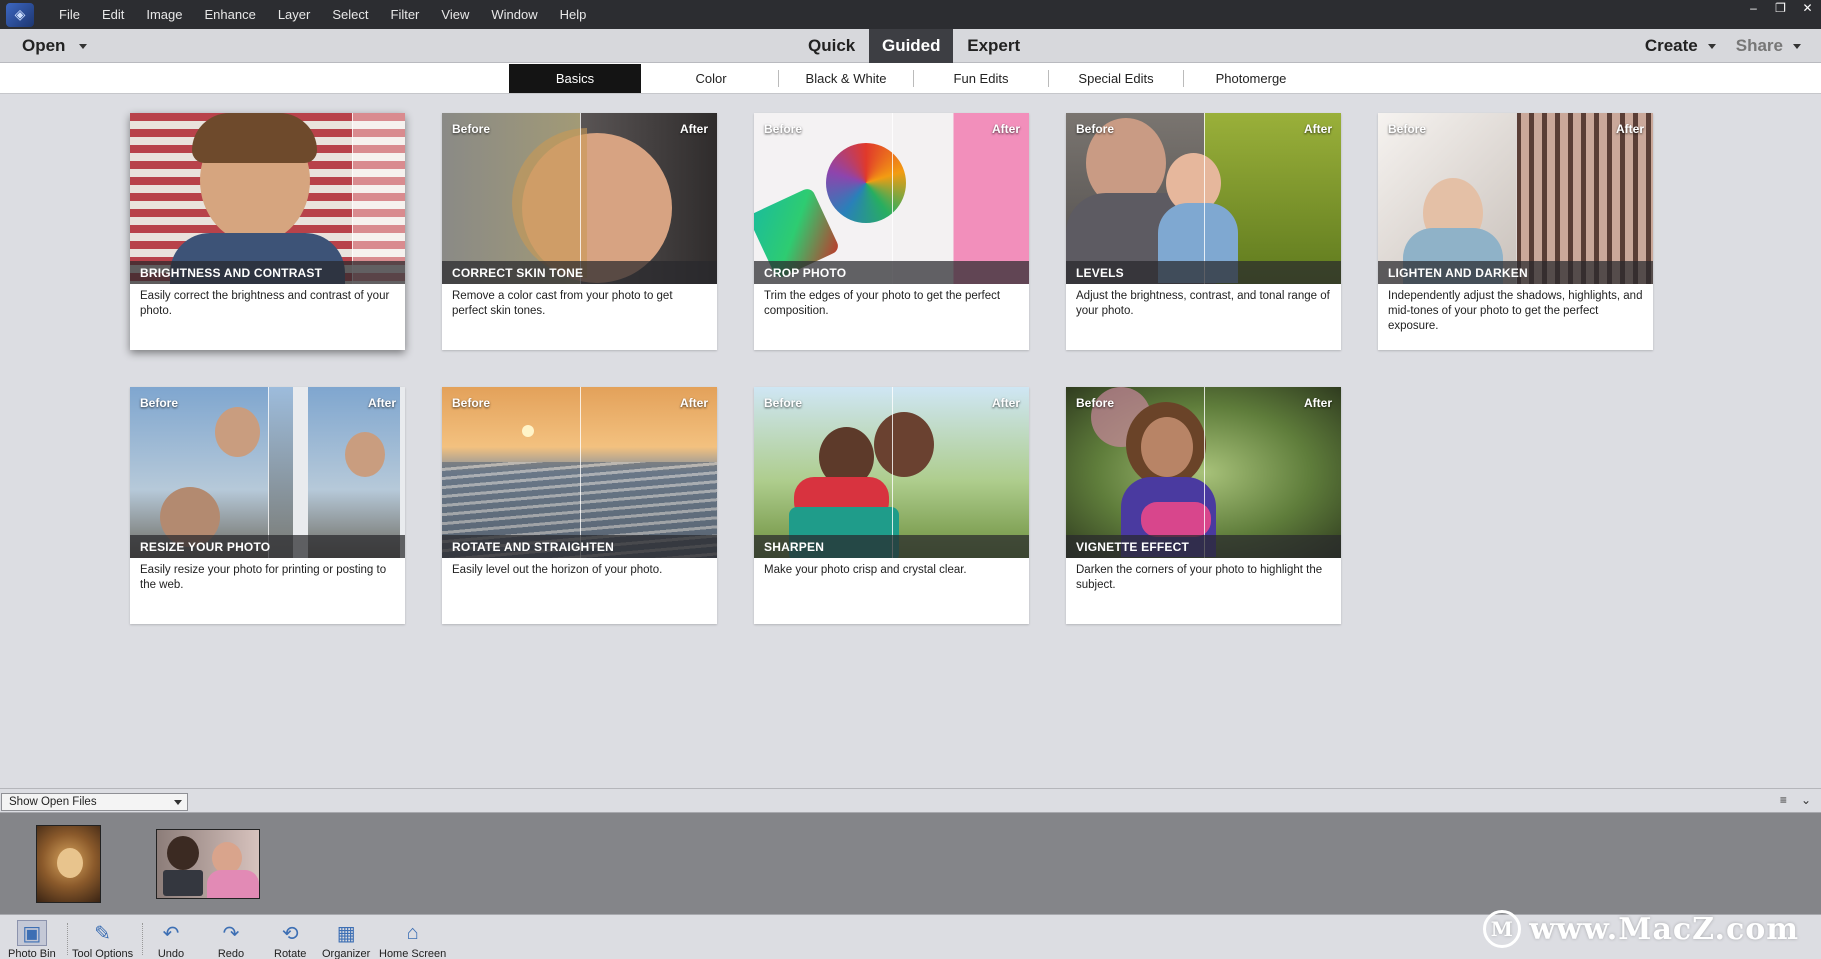 This screenshot has width=1821, height=959. Describe the element at coordinates (164, 14) in the screenshot. I see `menu-image: Image` at that location.